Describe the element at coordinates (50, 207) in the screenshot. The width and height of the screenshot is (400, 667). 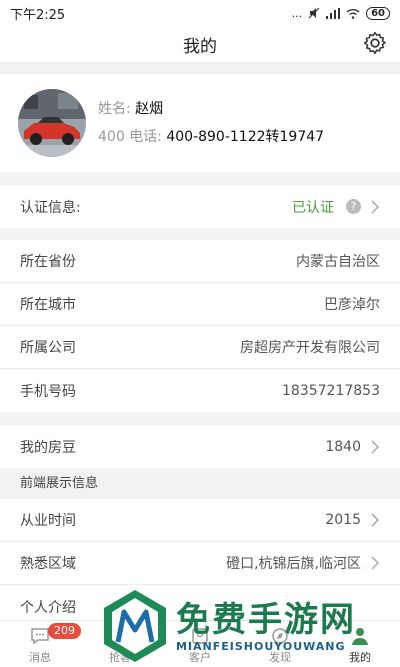
I see `verification-label: 认证信息:` at that location.